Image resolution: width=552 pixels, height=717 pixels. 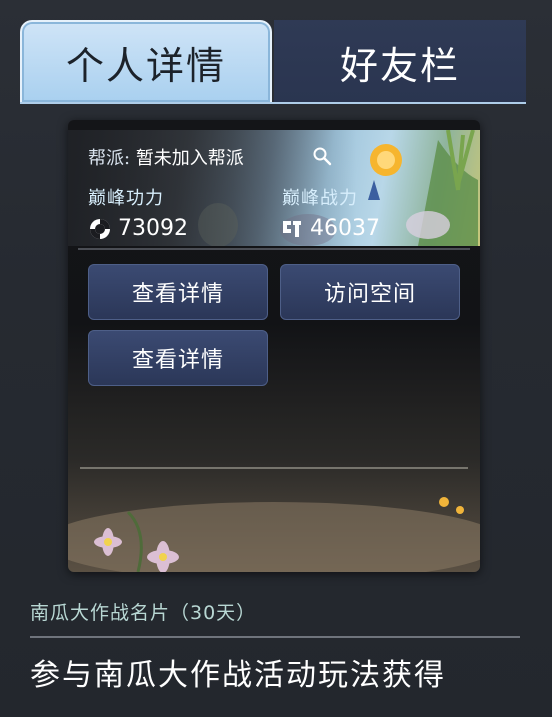 I want to click on guild-row: 帮派: 暂未加入帮派, so click(x=166, y=157).